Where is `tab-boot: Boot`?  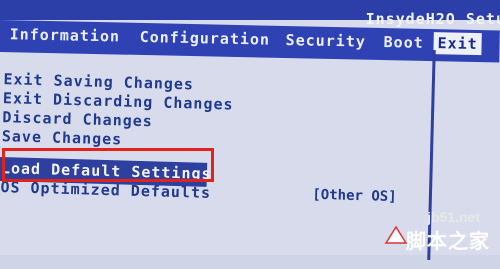
tab-boot: Boot is located at coordinates (403, 42).